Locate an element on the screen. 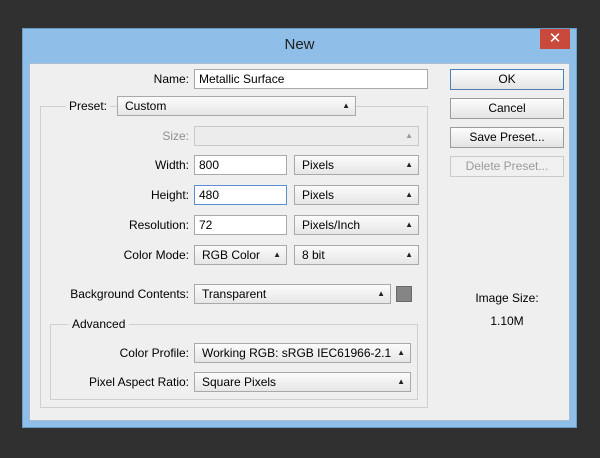 Image resolution: width=600 pixels, height=458 pixels. width-unit-value: Pixels is located at coordinates (318, 165).